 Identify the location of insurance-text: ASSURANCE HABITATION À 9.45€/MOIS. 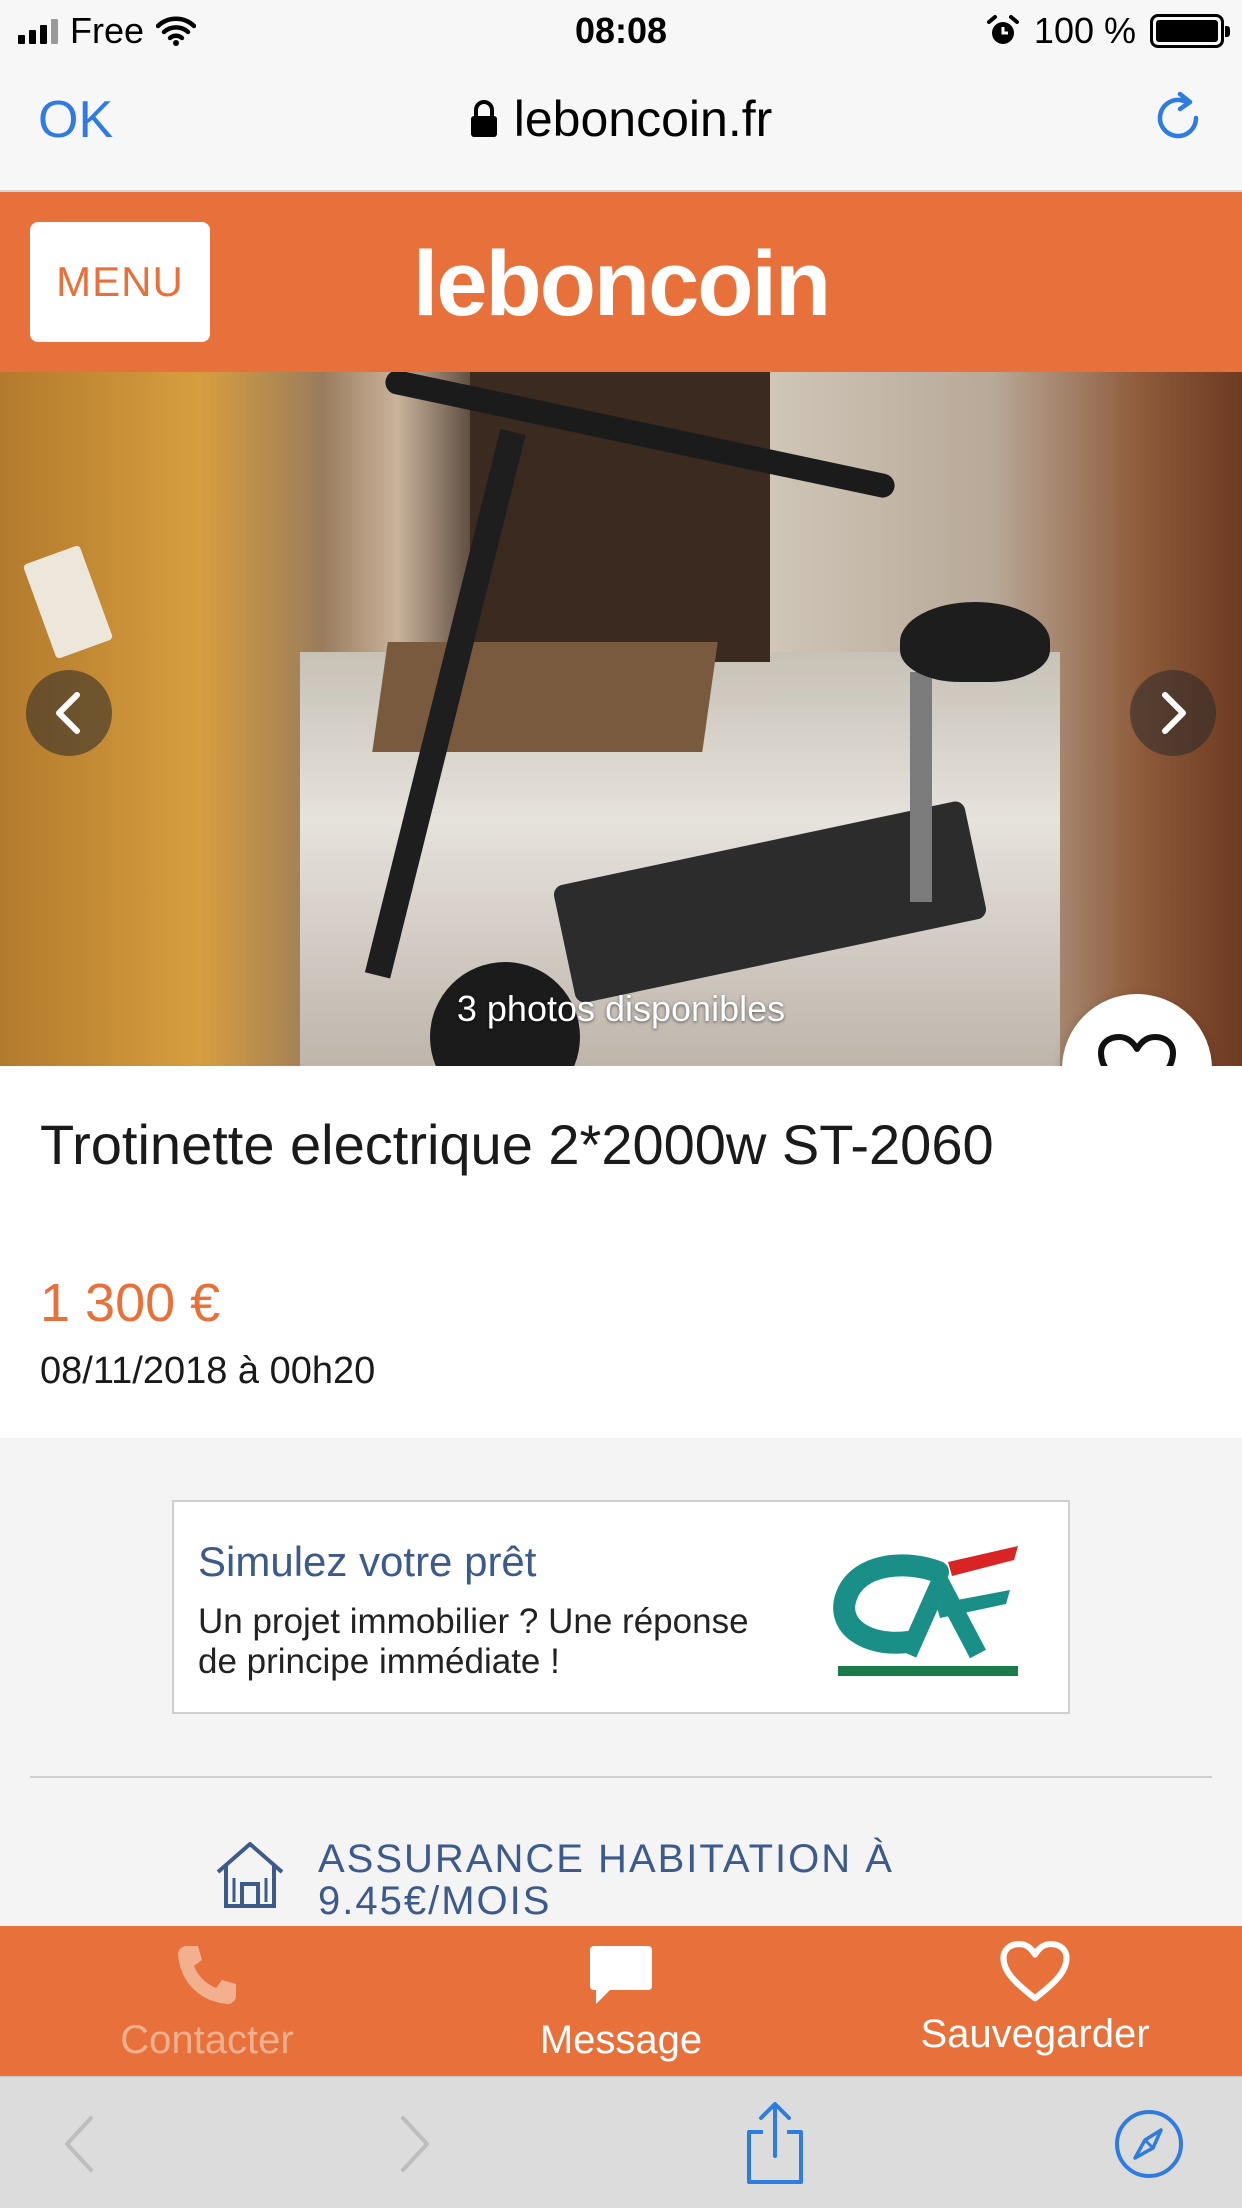
(606, 1880).